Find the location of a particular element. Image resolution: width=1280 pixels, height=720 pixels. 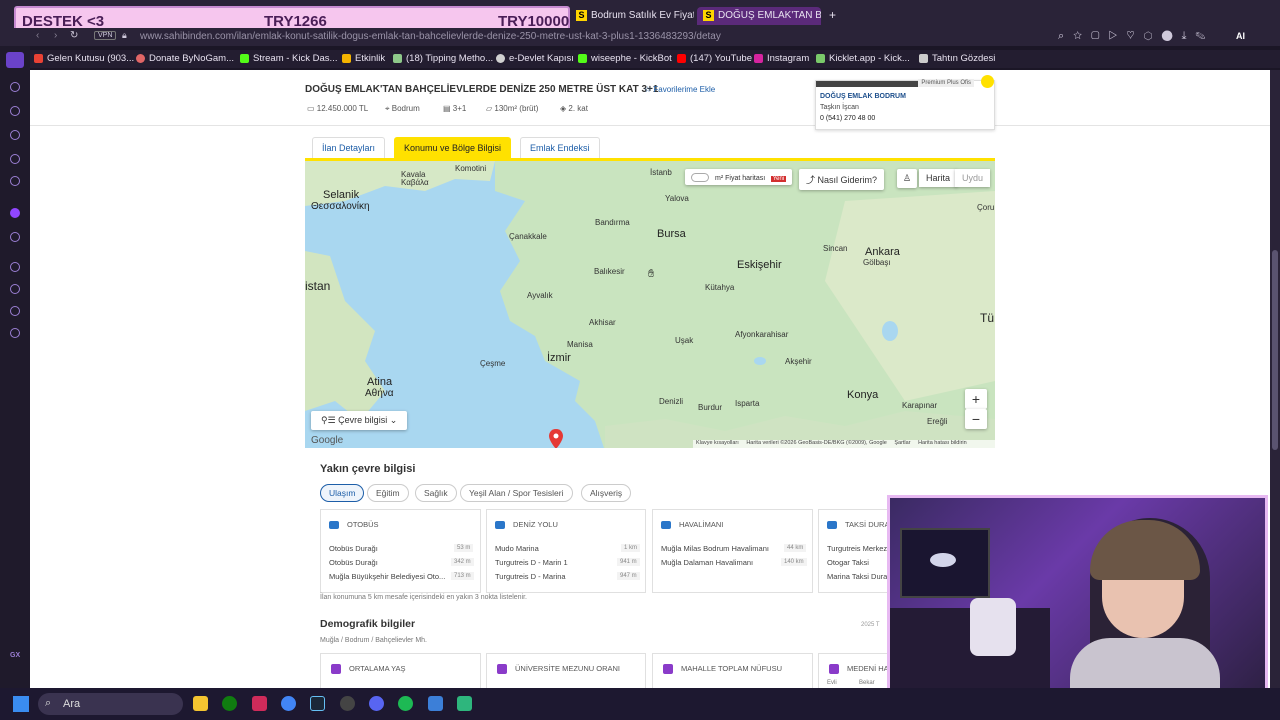

bookmark-label: (147) YouTube is located at coordinates (721, 58).